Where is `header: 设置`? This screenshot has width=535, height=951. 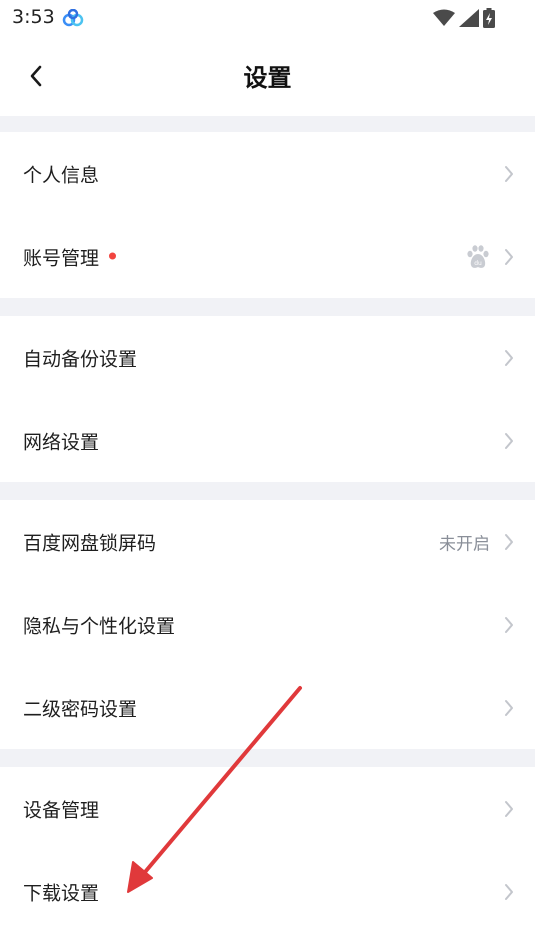
header: 设置 is located at coordinates (267, 77).